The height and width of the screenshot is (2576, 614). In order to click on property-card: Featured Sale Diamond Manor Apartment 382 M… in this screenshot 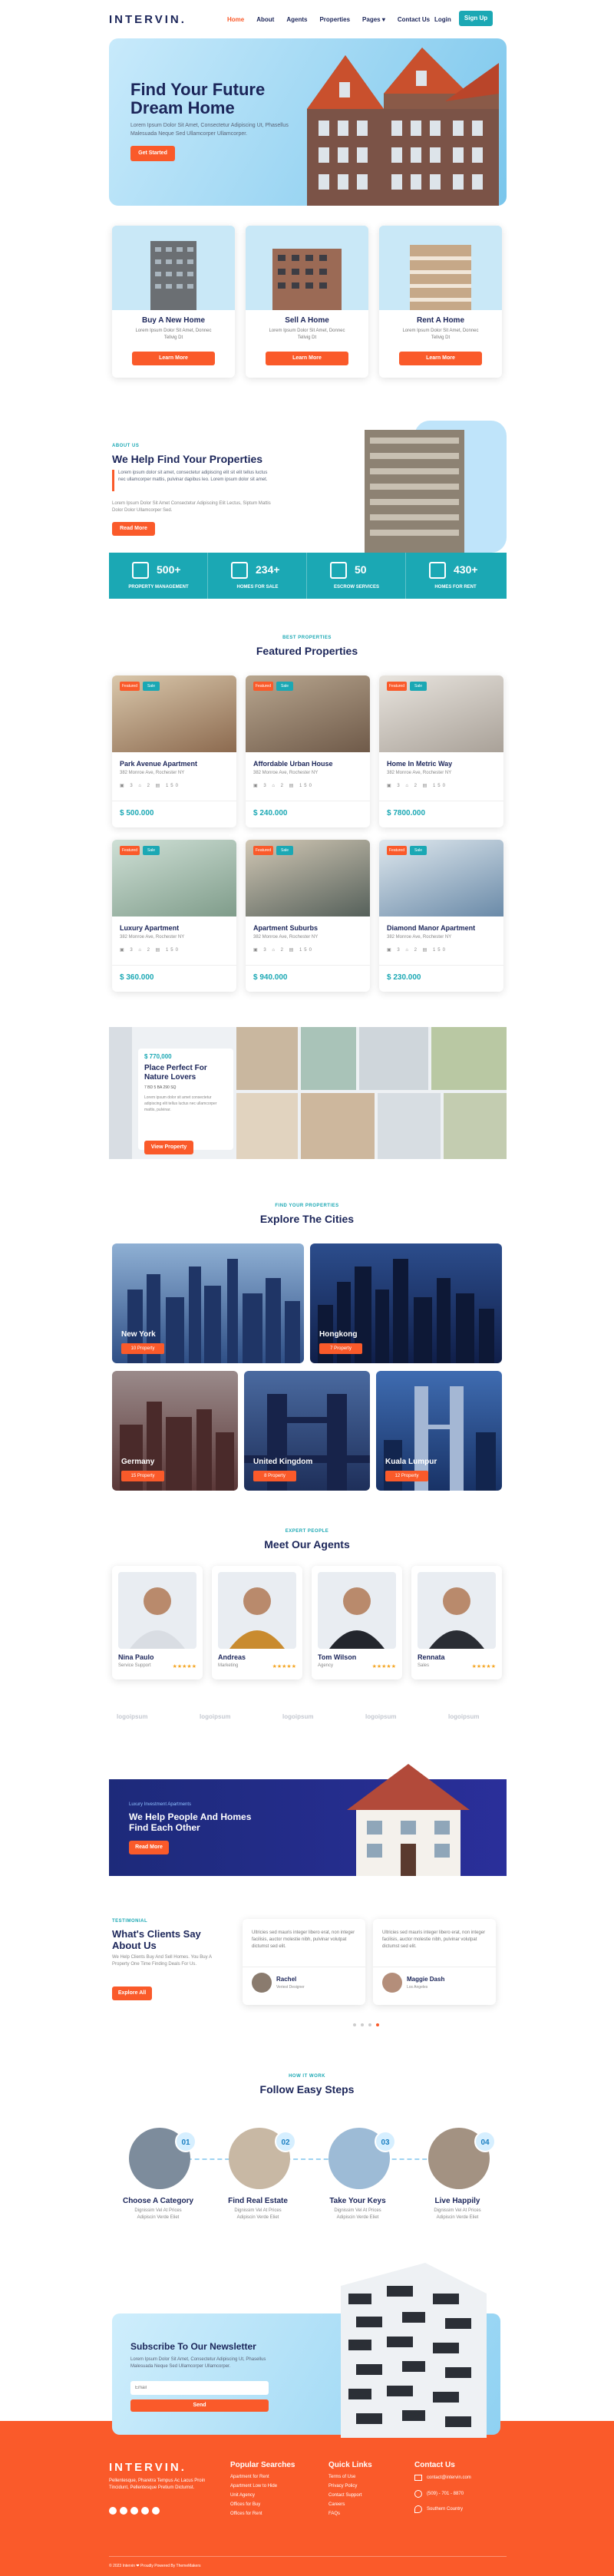, I will do `click(441, 916)`.